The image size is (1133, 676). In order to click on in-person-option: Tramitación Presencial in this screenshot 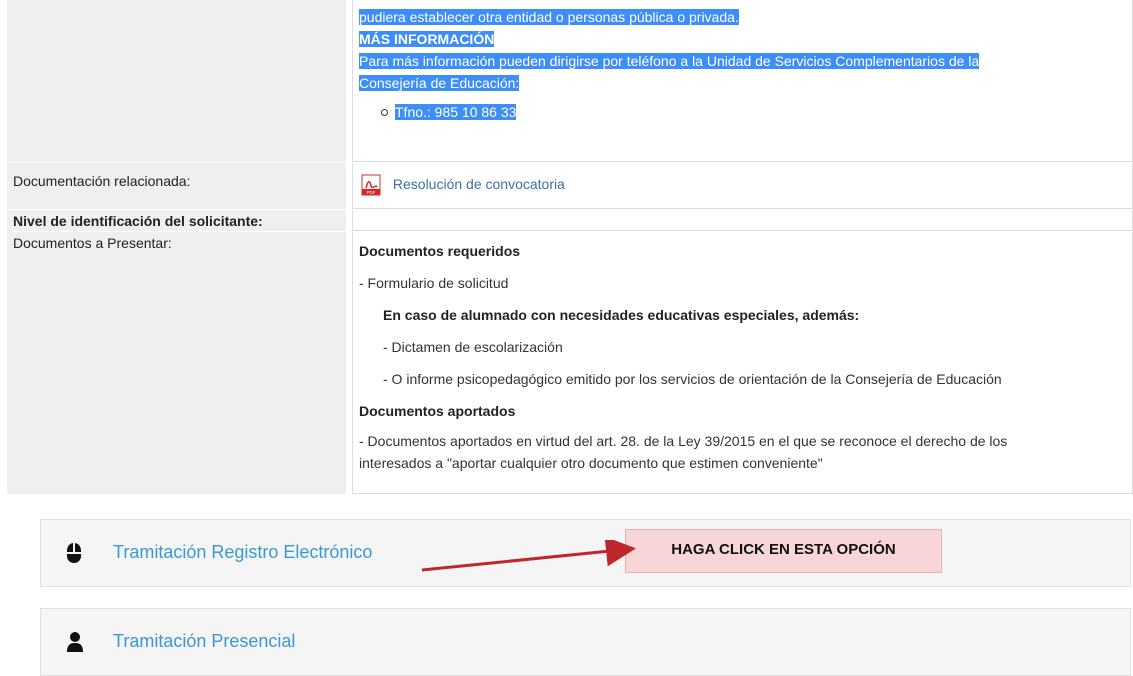, I will do `click(585, 642)`.